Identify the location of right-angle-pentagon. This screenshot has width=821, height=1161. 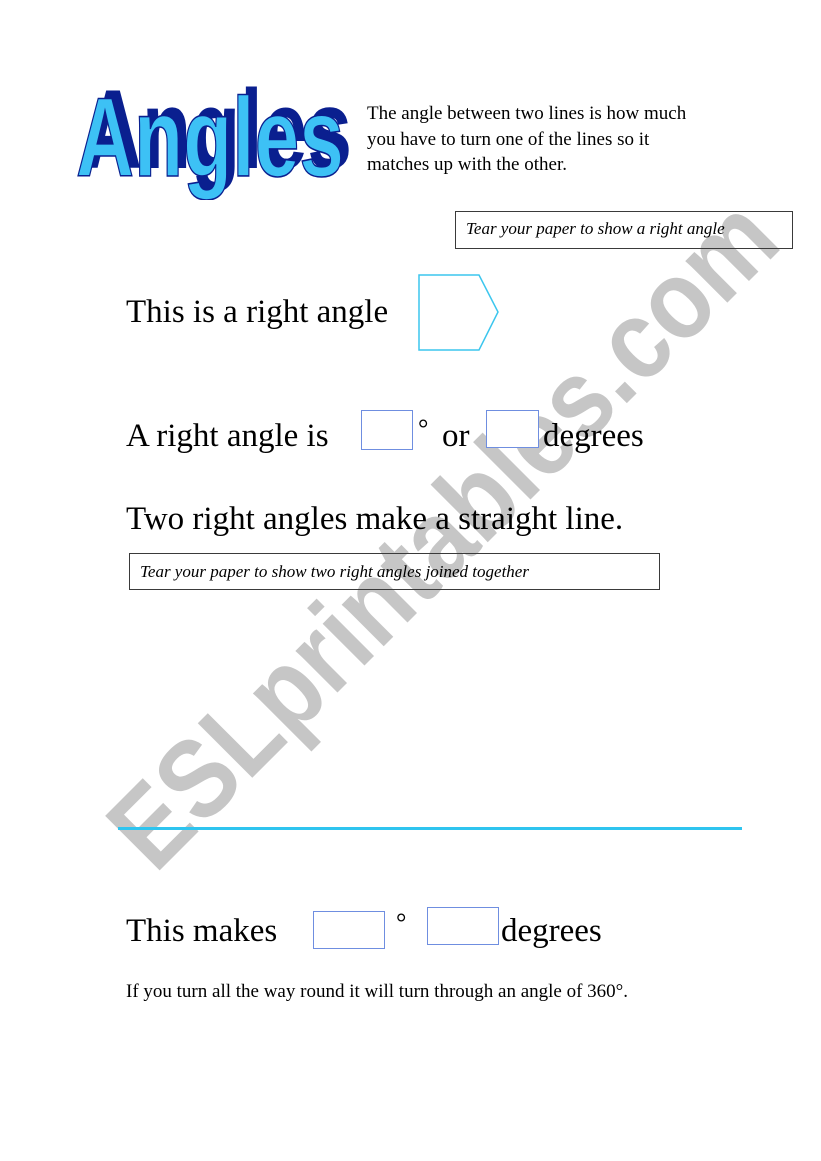
(458, 312).